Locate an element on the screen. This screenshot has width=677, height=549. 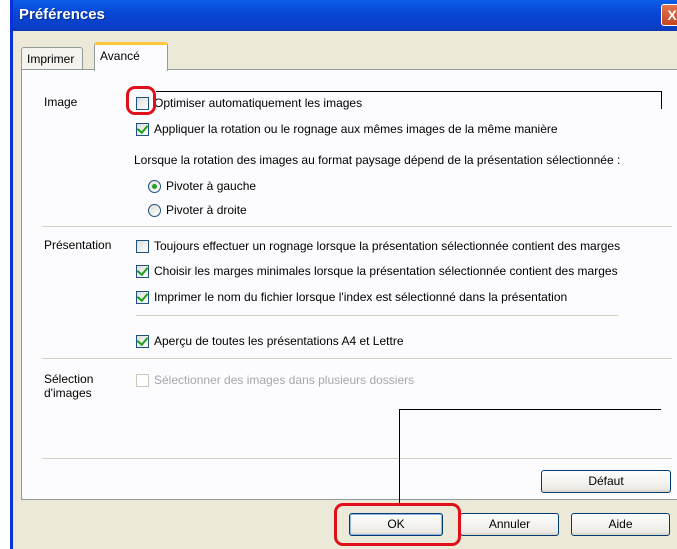
rotate-left-option: Pivoter à gauche is located at coordinates (202, 186).